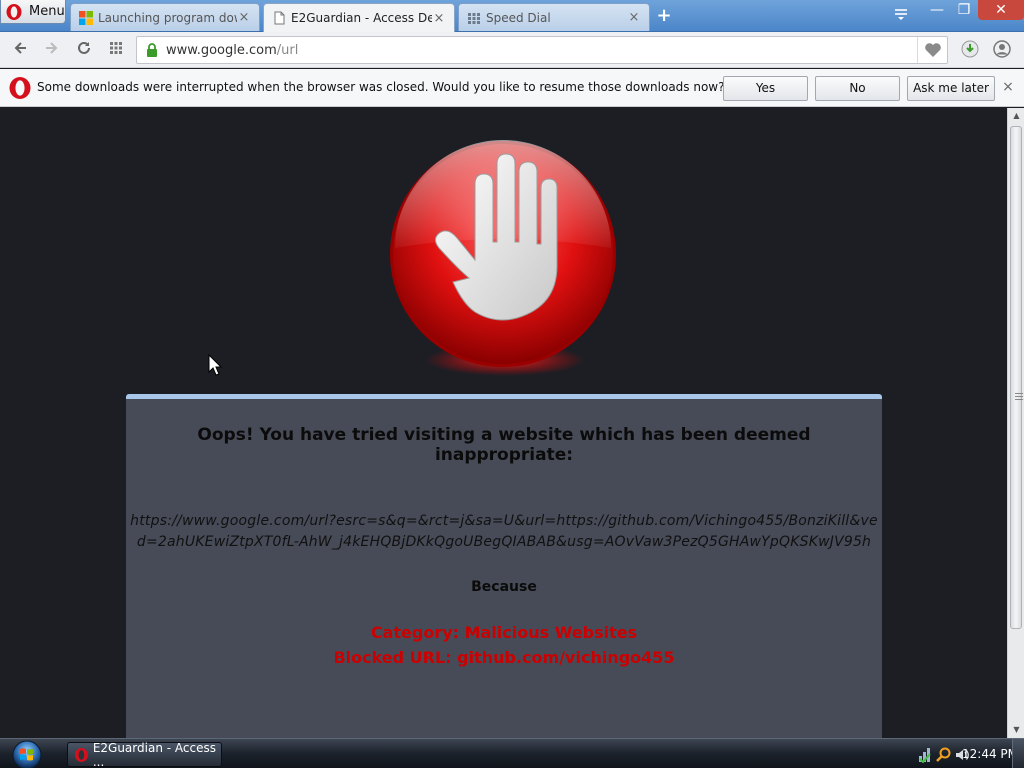  What do you see at coordinates (901, 15) in the screenshot?
I see `tab-menu-icon` at bounding box center [901, 15].